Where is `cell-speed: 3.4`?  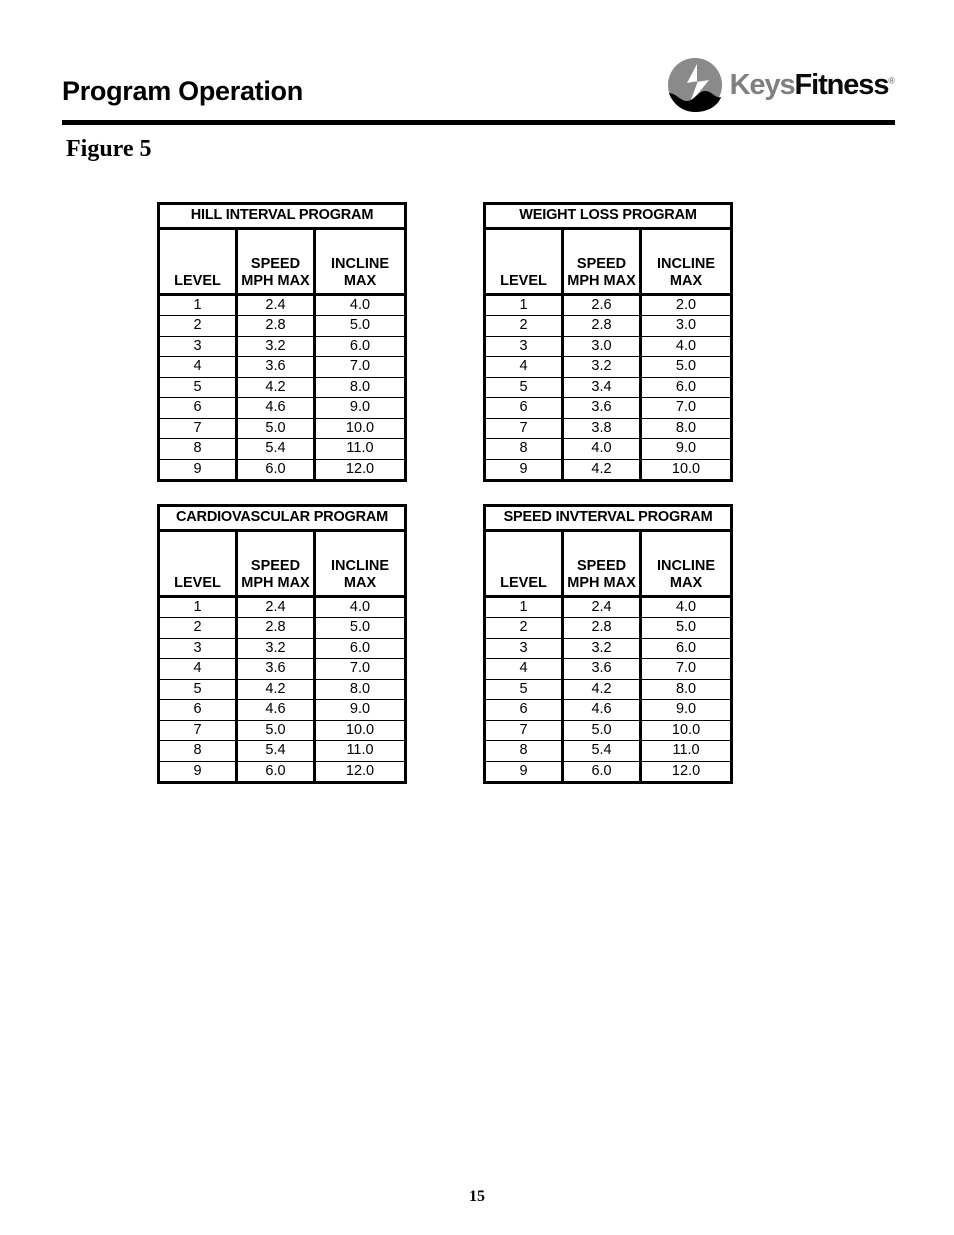
cell-speed: 3.4 is located at coordinates (602, 387).